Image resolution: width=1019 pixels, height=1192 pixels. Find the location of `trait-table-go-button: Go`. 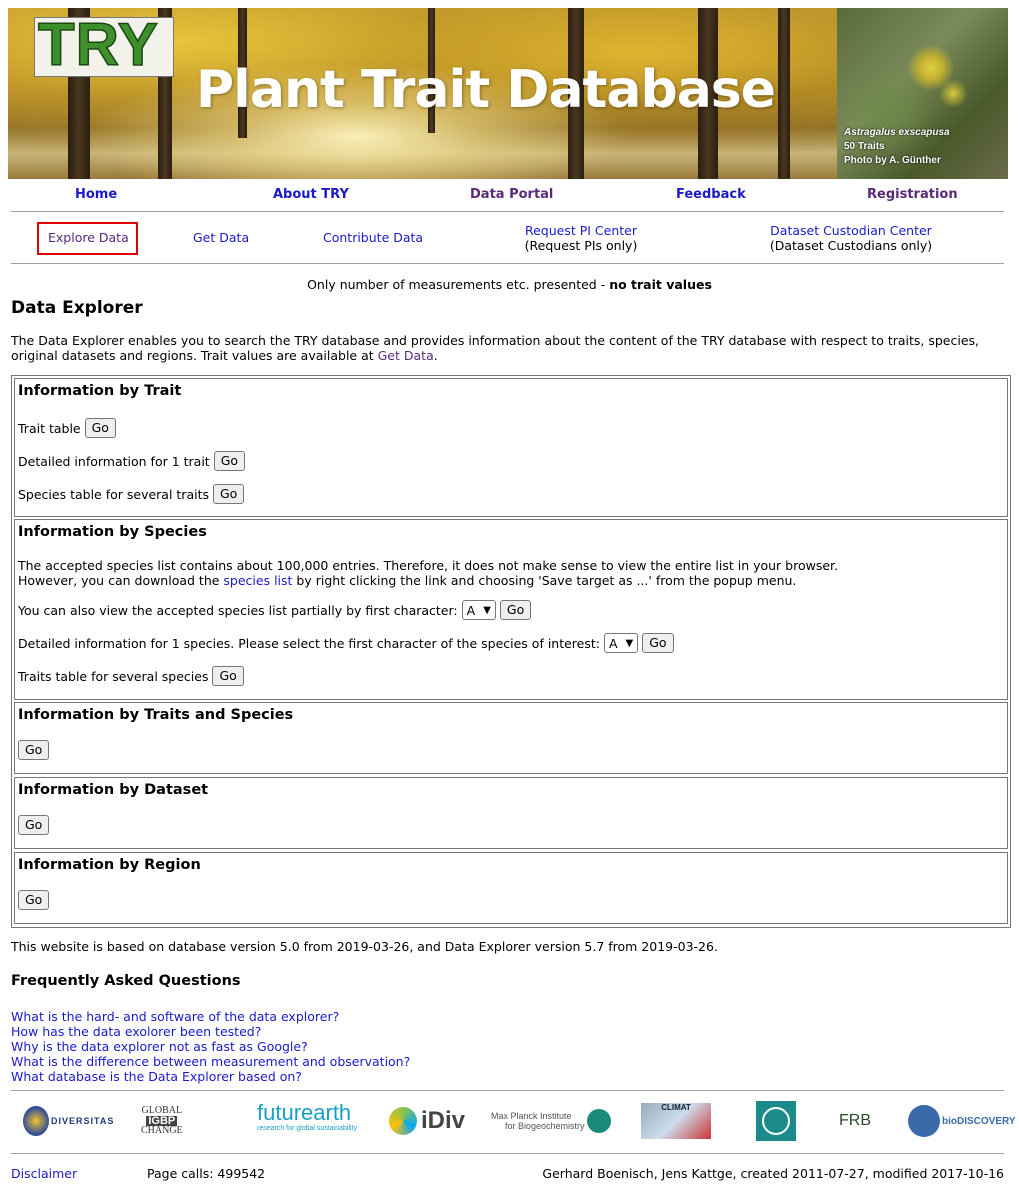

trait-table-go-button: Go is located at coordinates (100, 428).